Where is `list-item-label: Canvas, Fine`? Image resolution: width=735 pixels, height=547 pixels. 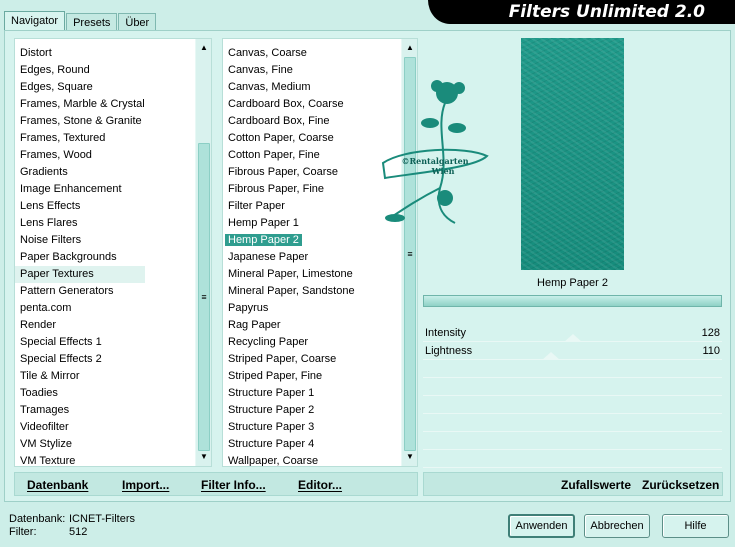 list-item-label: Canvas, Fine is located at coordinates (260, 70).